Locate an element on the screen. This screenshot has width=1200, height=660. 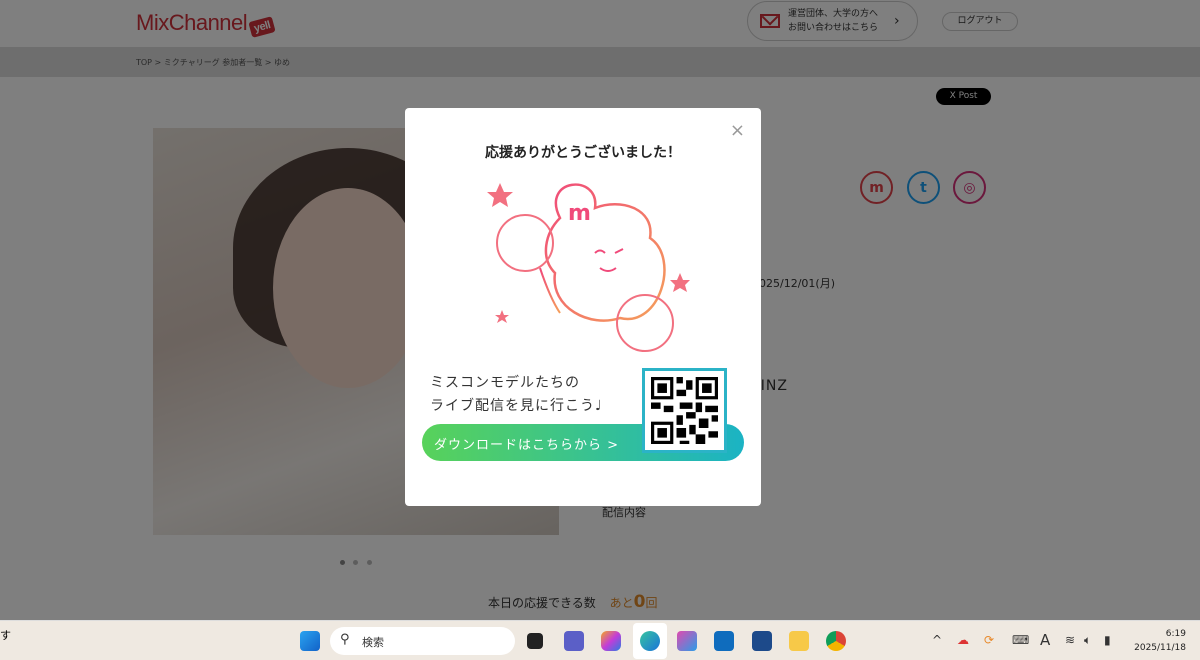
teams-icon is located at coordinates (574, 641).